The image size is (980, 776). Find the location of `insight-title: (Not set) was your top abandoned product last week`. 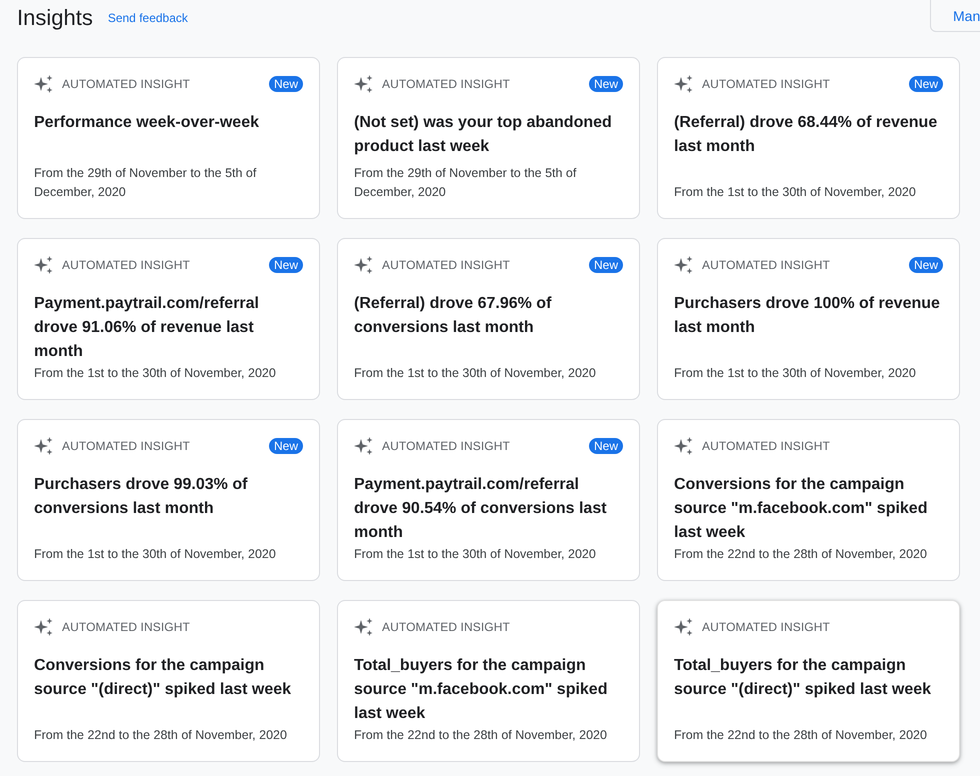

insight-title: (Not set) was your top abandoned product last week is located at coordinates (483, 135).